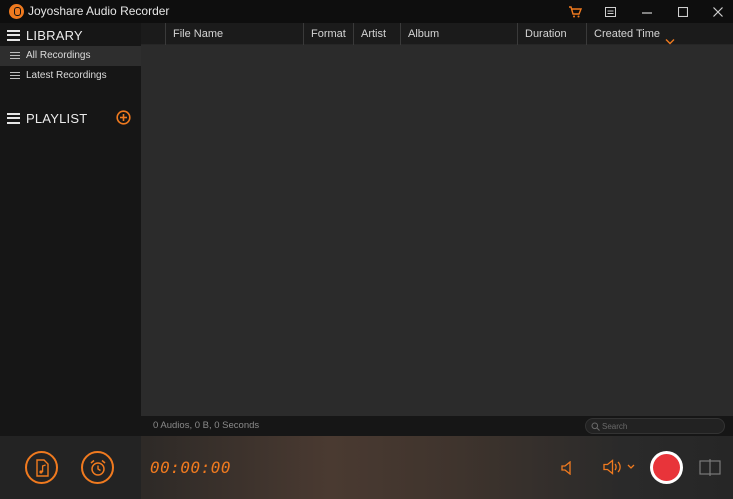  I want to click on minimize-icon, so click(647, 11).